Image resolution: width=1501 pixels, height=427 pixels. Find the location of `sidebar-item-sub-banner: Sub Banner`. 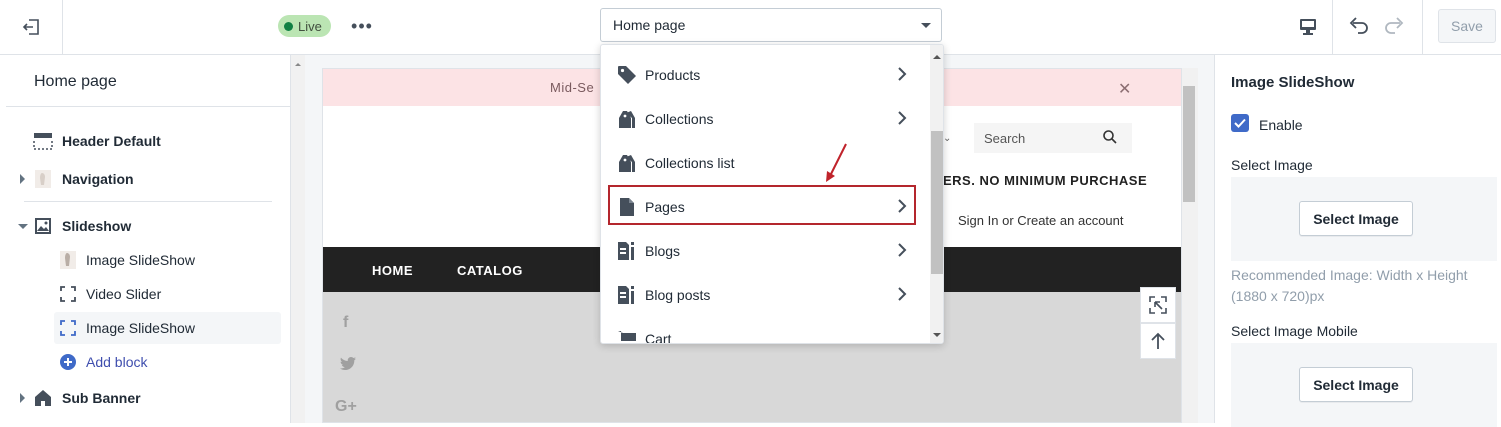

sidebar-item-sub-banner: Sub Banner is located at coordinates (145, 398).